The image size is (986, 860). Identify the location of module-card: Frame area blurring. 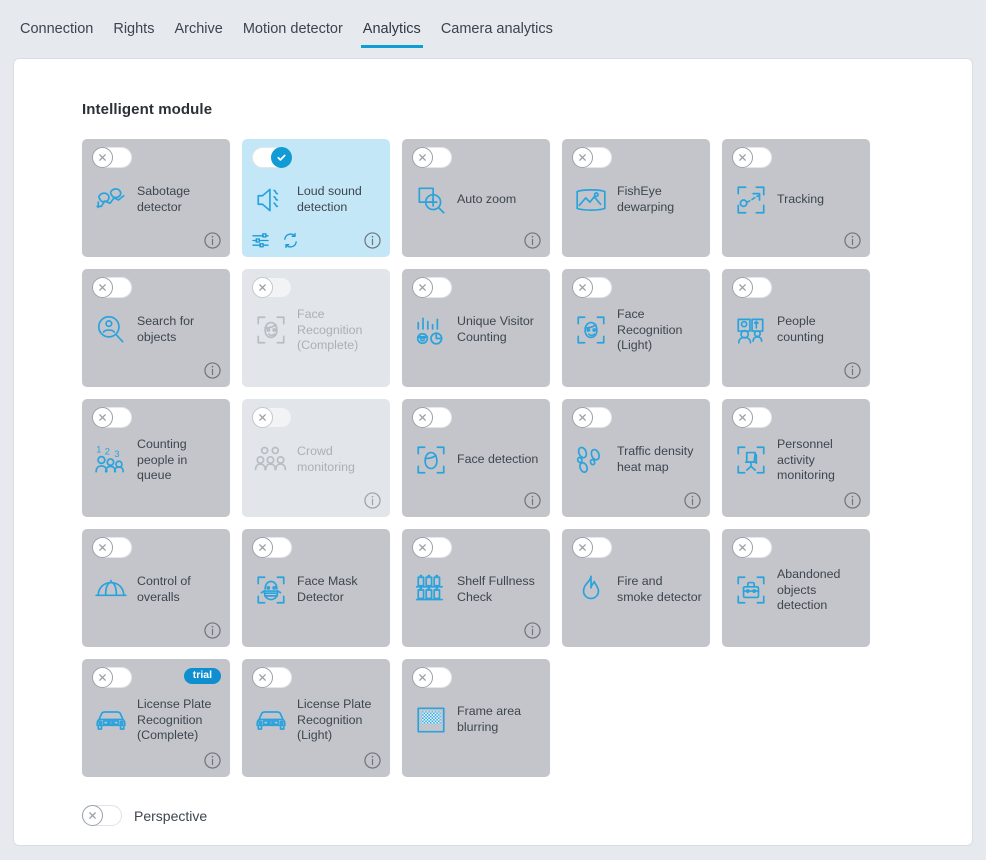
(476, 718).